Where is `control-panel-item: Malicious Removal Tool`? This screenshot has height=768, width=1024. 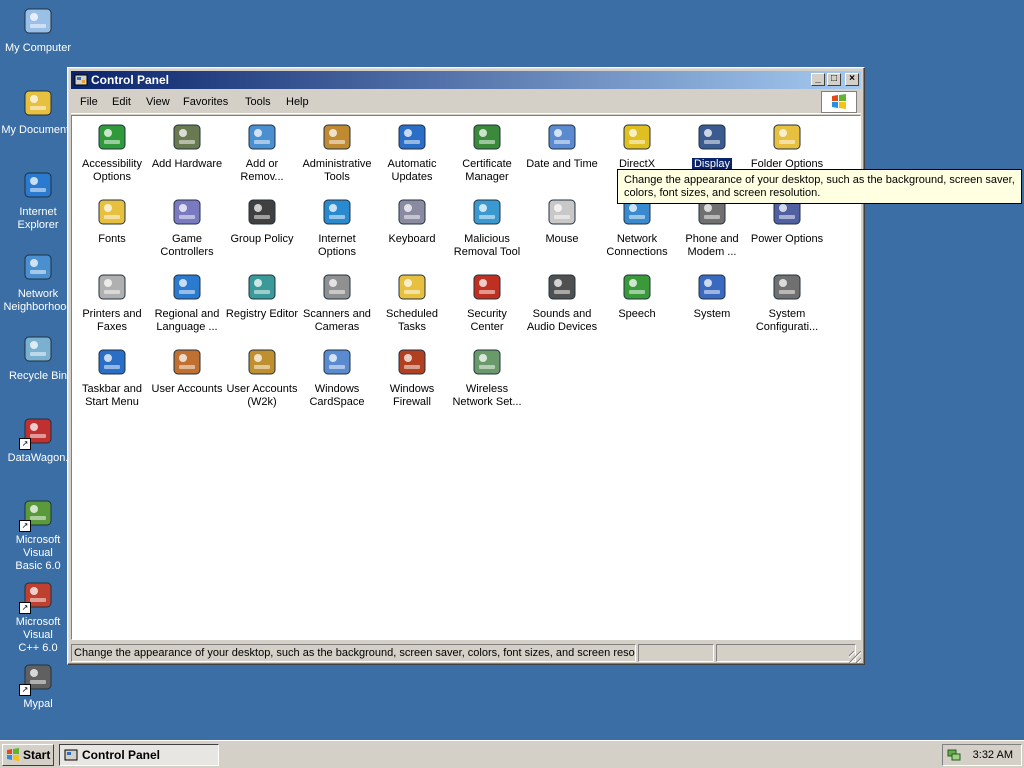 control-panel-item: Malicious Removal Tool is located at coordinates (487, 227).